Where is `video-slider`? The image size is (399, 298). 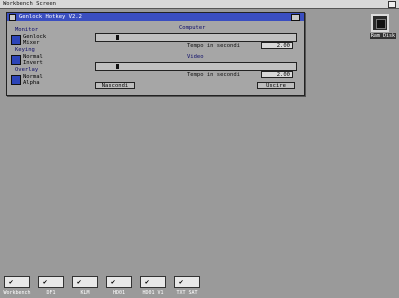 video-slider is located at coordinates (196, 66).